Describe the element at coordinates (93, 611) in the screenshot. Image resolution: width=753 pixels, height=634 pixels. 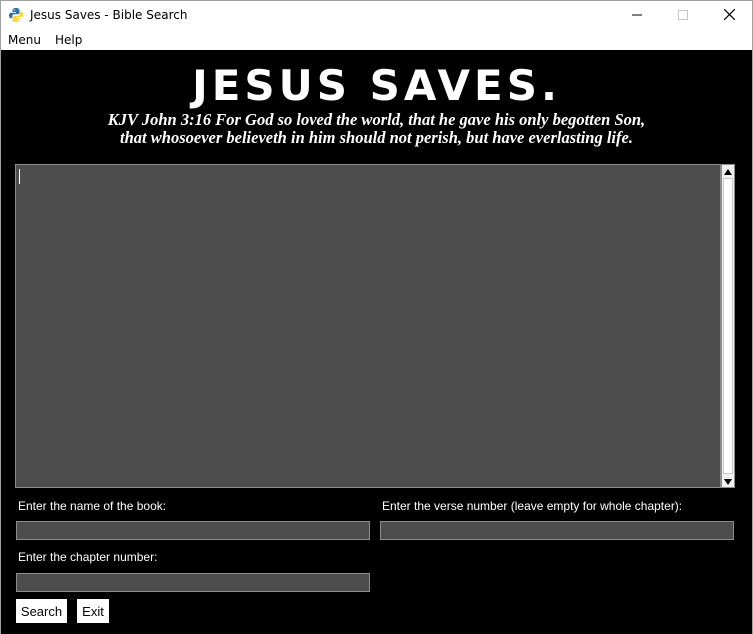
I see `exit-button: Exit` at that location.